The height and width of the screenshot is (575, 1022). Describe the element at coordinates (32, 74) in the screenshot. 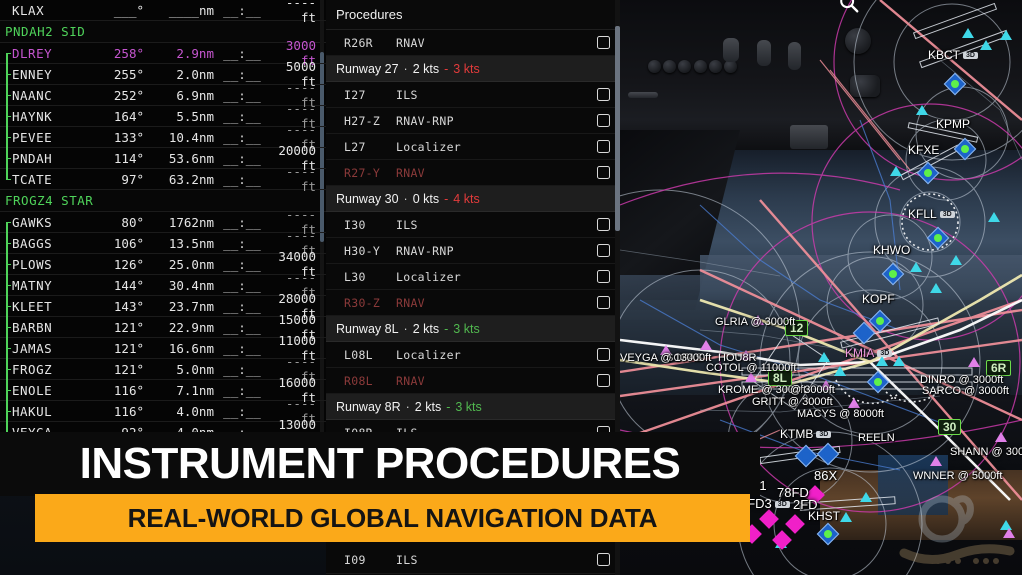

I see `leg-ident: ENNEY` at that location.